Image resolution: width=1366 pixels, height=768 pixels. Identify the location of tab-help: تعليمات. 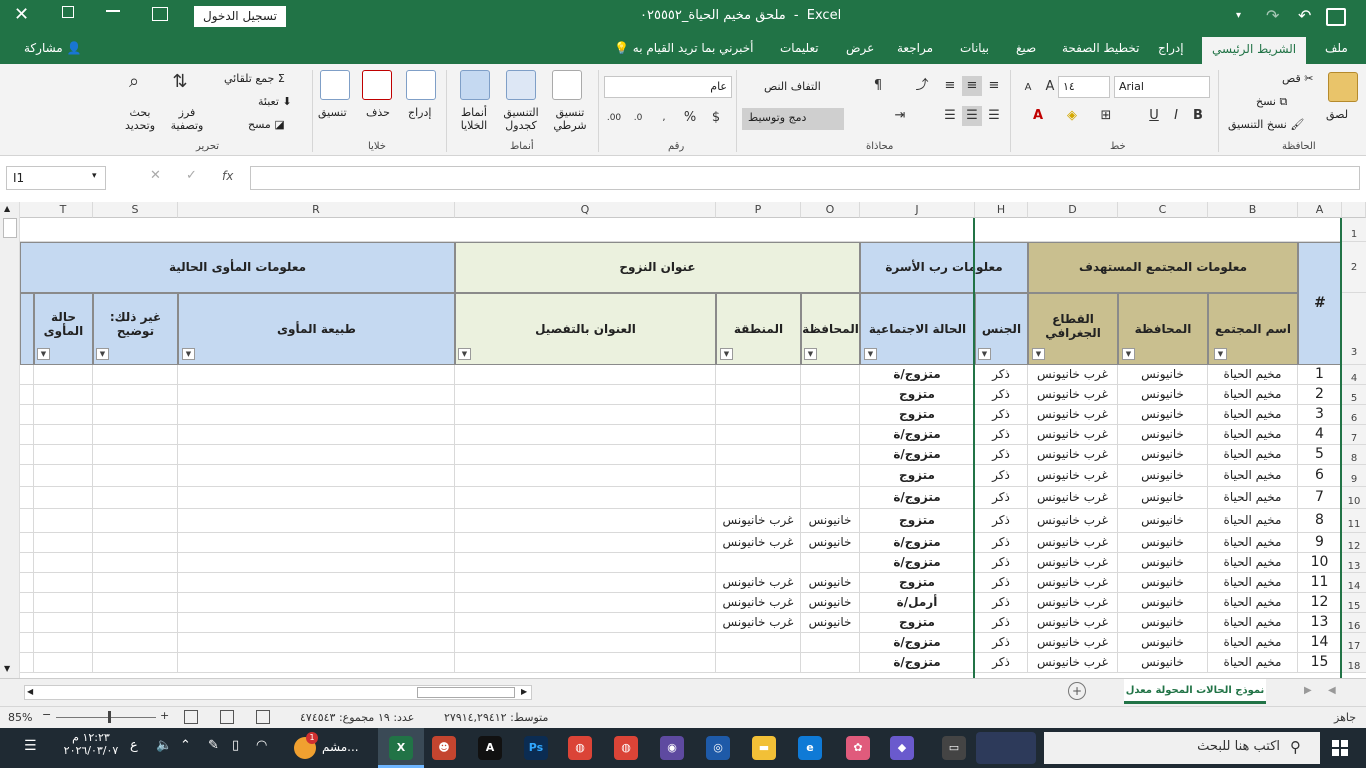
(799, 48).